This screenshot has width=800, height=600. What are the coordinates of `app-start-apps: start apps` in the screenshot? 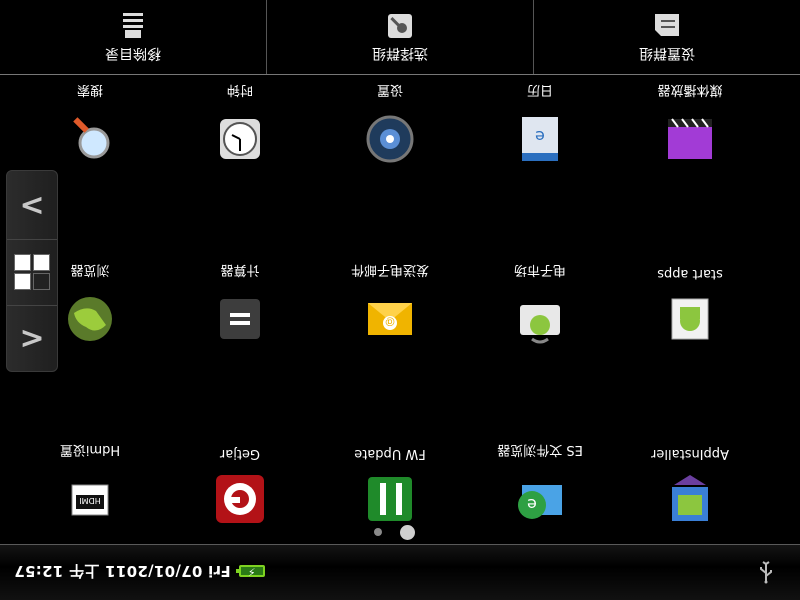 It's located at (690, 300).